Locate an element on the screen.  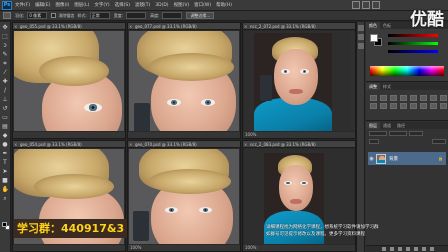
blend-mode-select is located at coordinates (398, 133).